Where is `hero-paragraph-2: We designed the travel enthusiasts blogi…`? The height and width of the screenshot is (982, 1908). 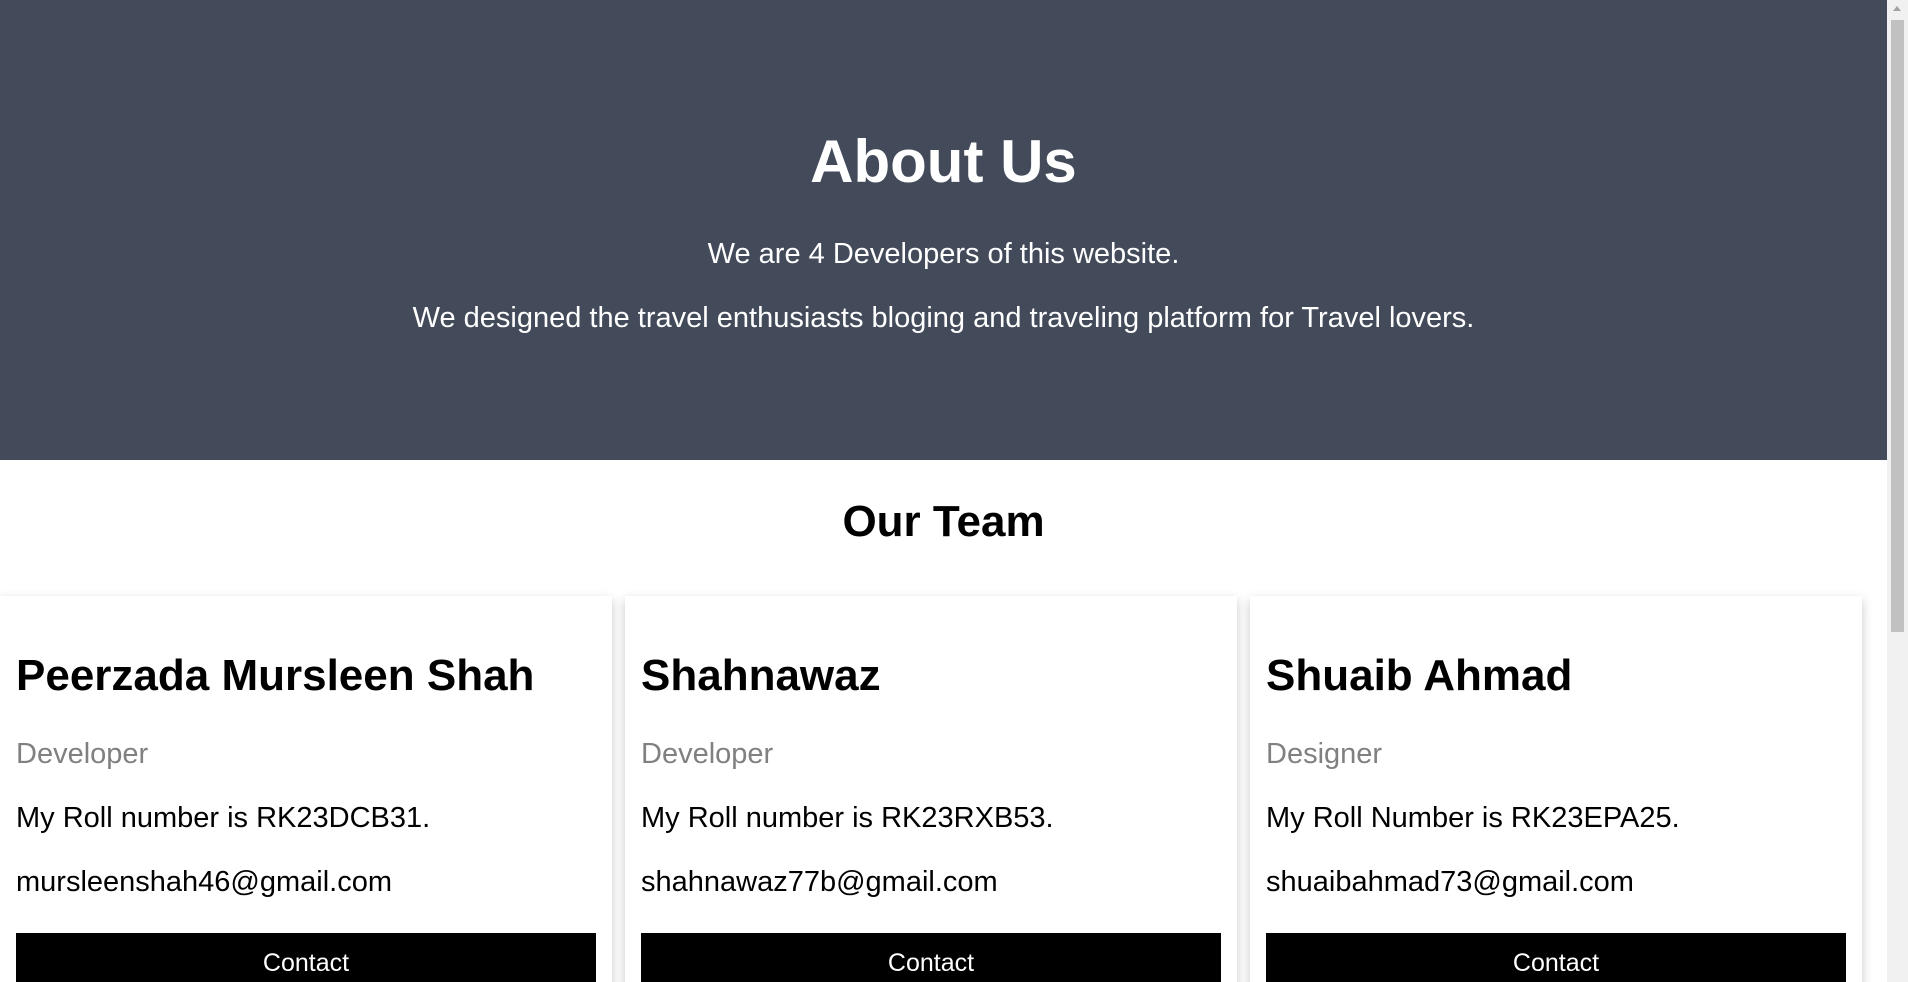 hero-paragraph-2: We designed the travel enthusiasts blogi… is located at coordinates (943, 318).